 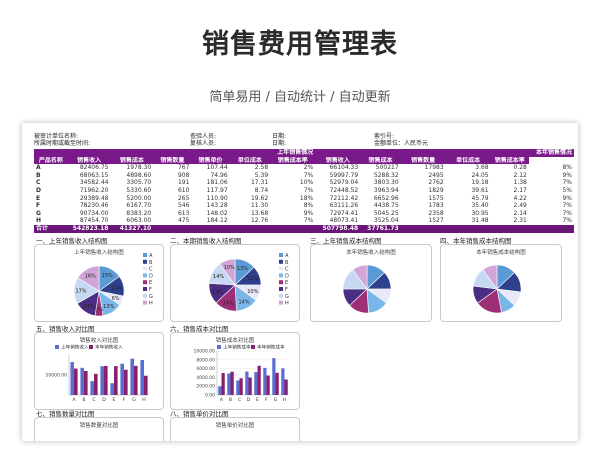 What do you see at coordinates (344, 190) in the screenshot?
I see `table-cell: 72448.52` at bounding box center [344, 190].